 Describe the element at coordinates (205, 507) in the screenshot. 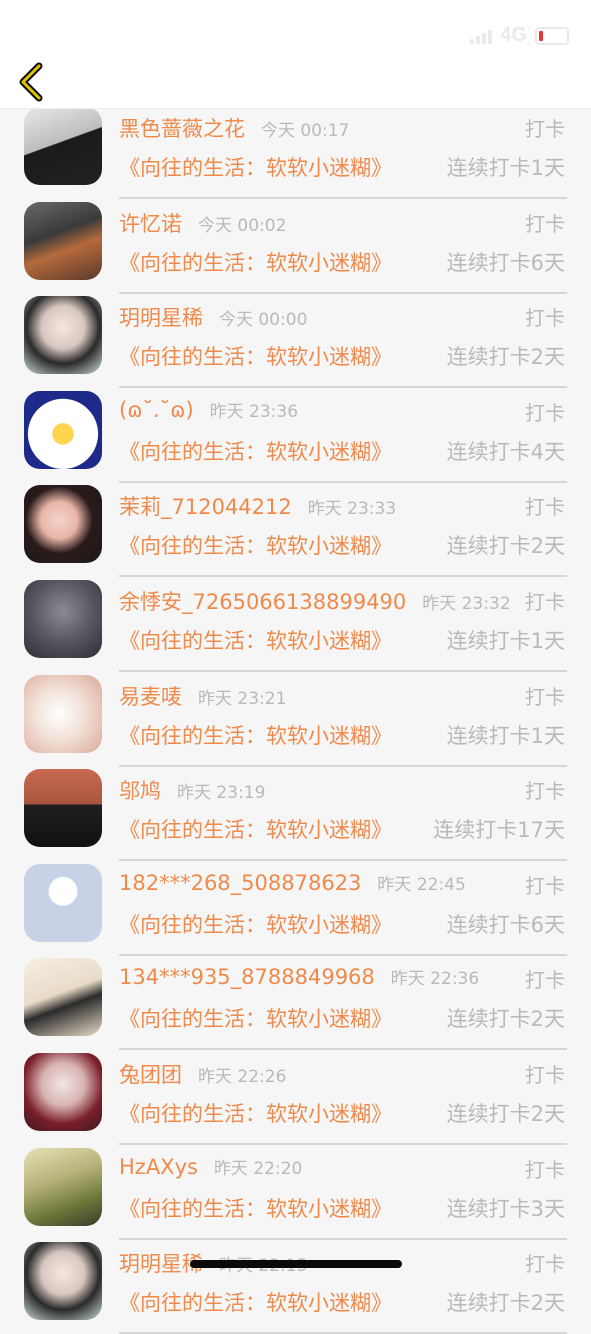

I see `user-name-text: 茉莉_712044212` at that location.